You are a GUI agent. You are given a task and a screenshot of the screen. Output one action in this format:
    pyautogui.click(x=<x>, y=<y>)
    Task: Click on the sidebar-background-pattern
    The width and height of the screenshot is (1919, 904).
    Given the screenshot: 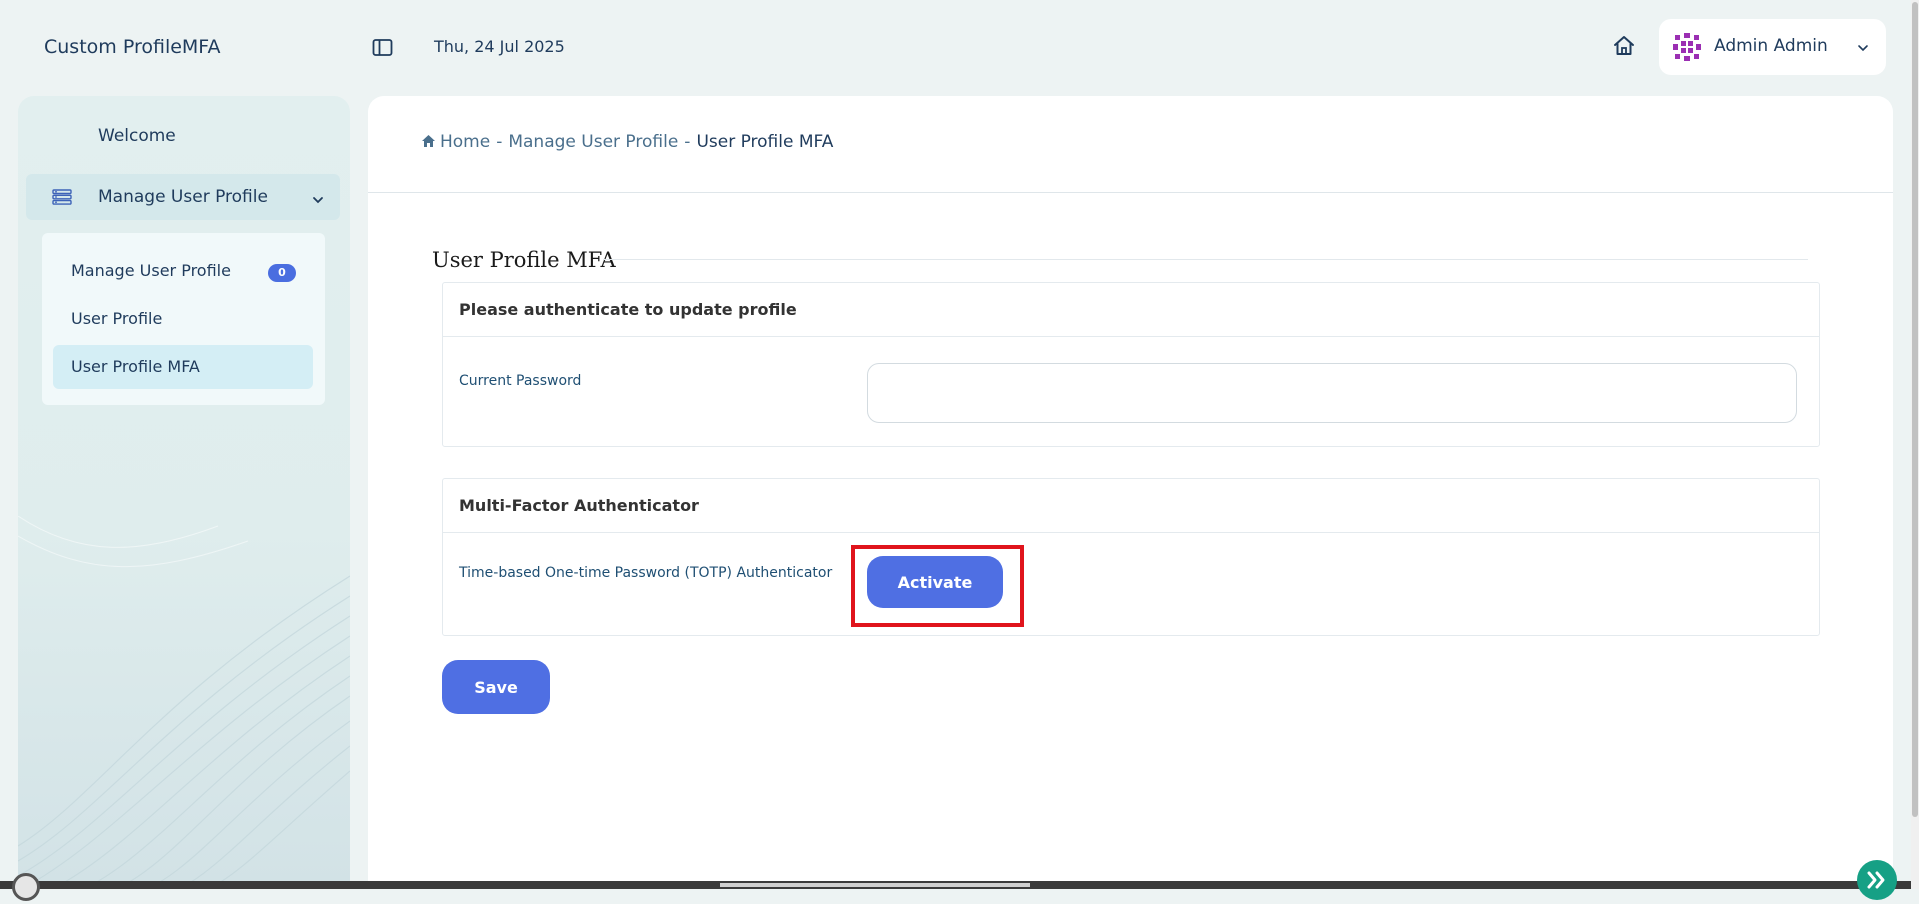 What is the action you would take?
    pyautogui.click(x=184, y=702)
    